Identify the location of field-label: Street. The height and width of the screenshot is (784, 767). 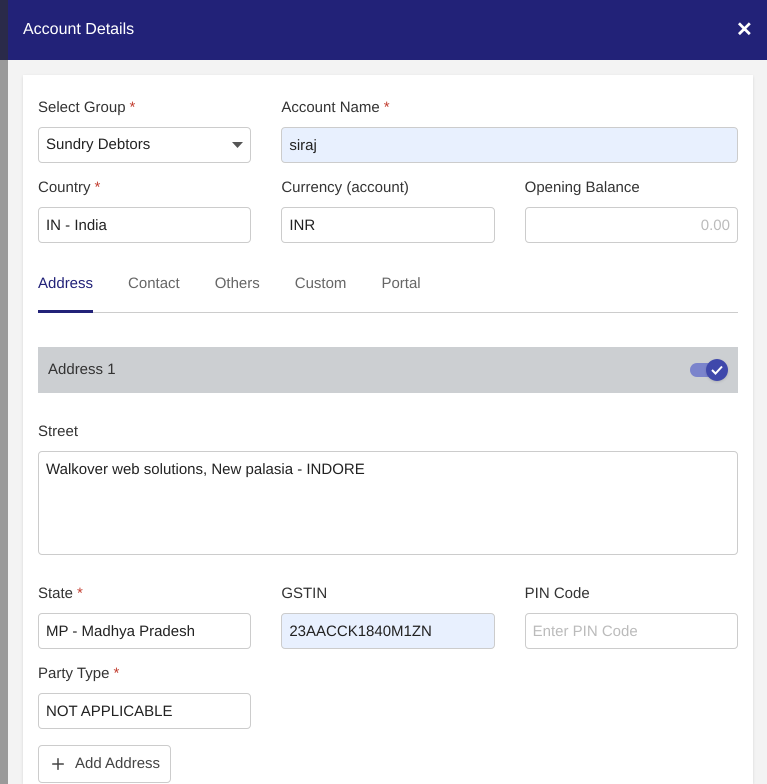
(59, 430).